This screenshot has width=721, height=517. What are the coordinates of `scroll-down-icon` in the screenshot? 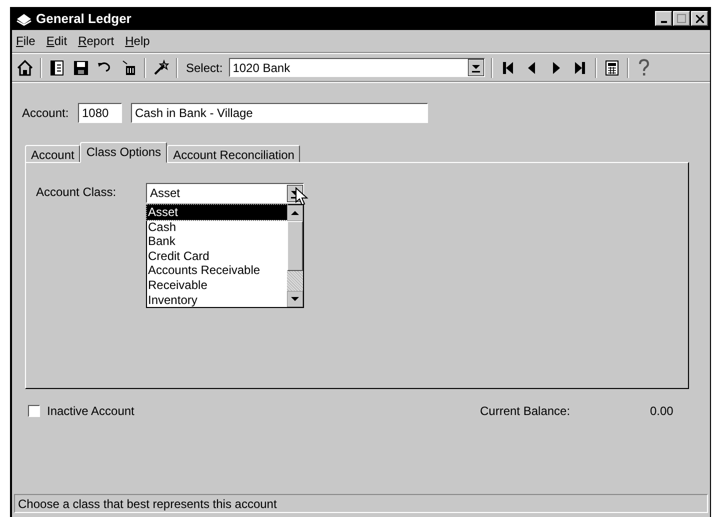 It's located at (295, 299).